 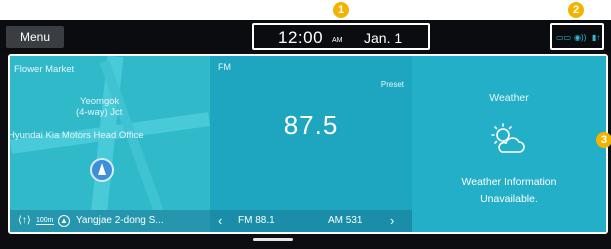 What do you see at coordinates (383, 38) in the screenshot?
I see `clock-date: Jan. 1` at bounding box center [383, 38].